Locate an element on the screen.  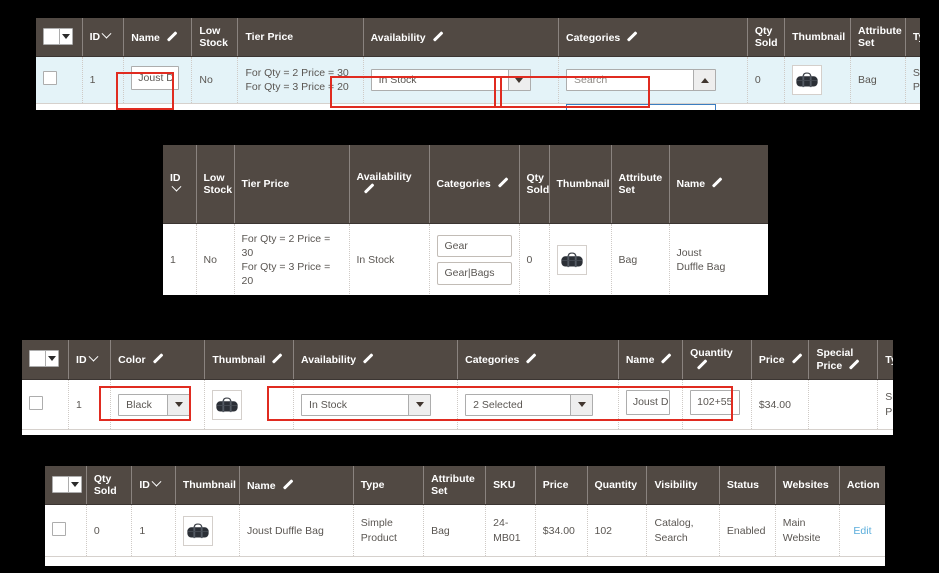
column-label: Type is located at coordinates (889, 359).